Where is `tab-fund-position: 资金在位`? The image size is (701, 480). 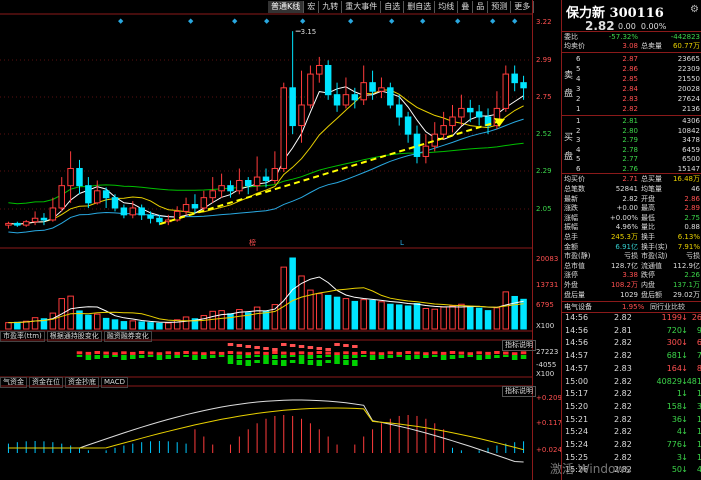 tab-fund-position: 资金在位 is located at coordinates (46, 382).